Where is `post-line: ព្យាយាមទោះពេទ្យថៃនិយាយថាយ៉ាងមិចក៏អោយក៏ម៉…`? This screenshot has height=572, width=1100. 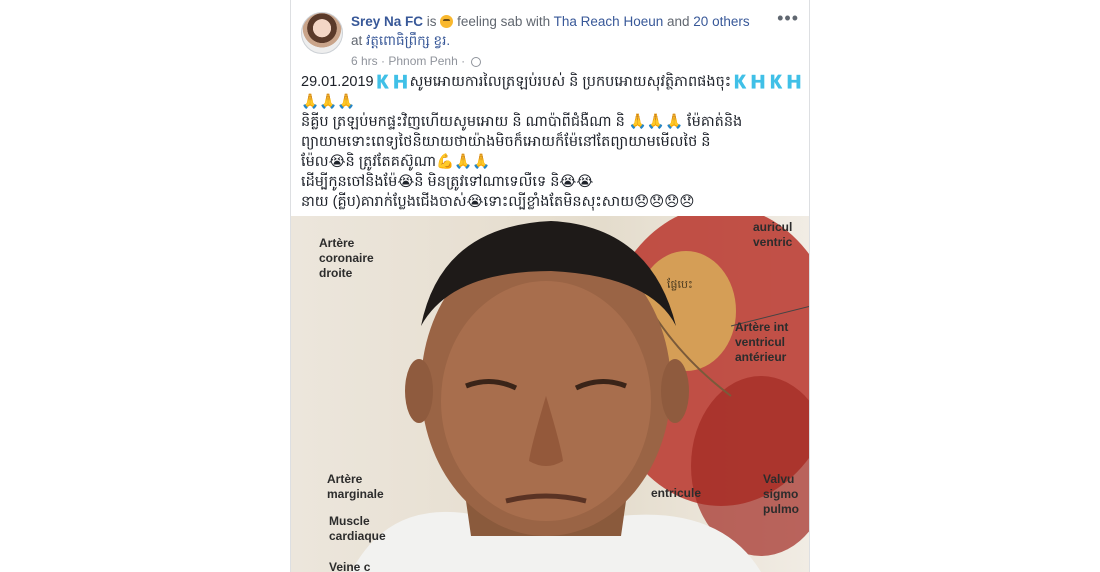 post-line: ព្យាយាមទោះពេទ្យថៃនិយាយថាយ៉ាងមិចក៏អោយក៏ម៉… is located at coordinates (506, 142).